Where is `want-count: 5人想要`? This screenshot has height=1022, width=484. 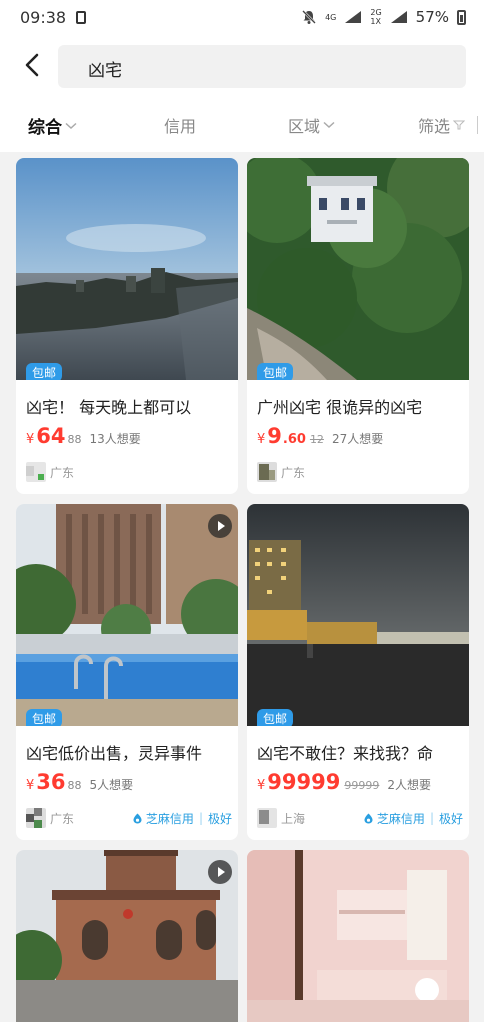 want-count: 5人想要 is located at coordinates (111, 785).